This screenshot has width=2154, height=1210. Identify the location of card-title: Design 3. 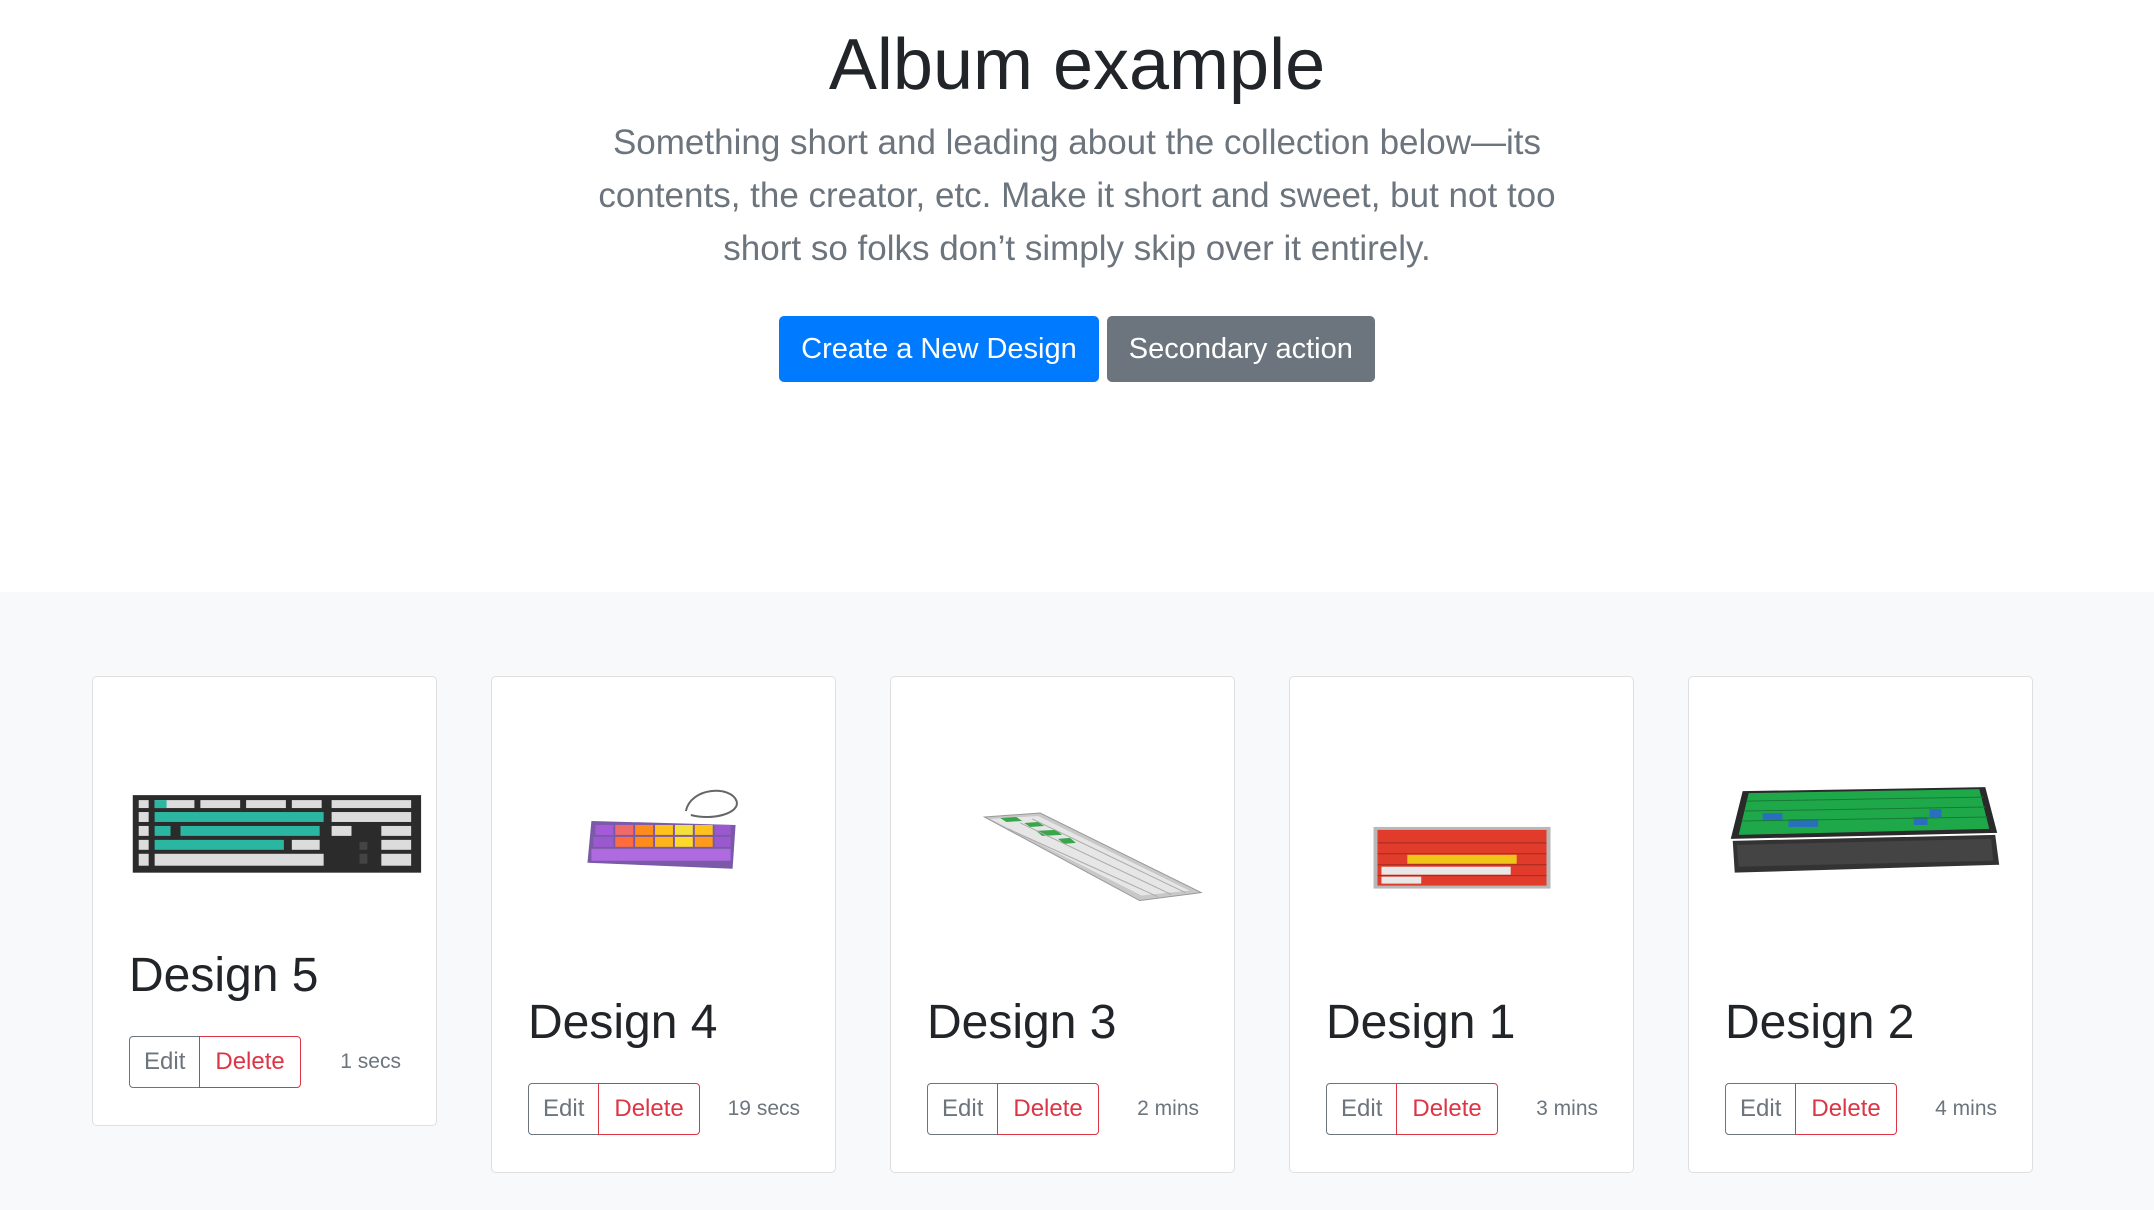
(1022, 1022).